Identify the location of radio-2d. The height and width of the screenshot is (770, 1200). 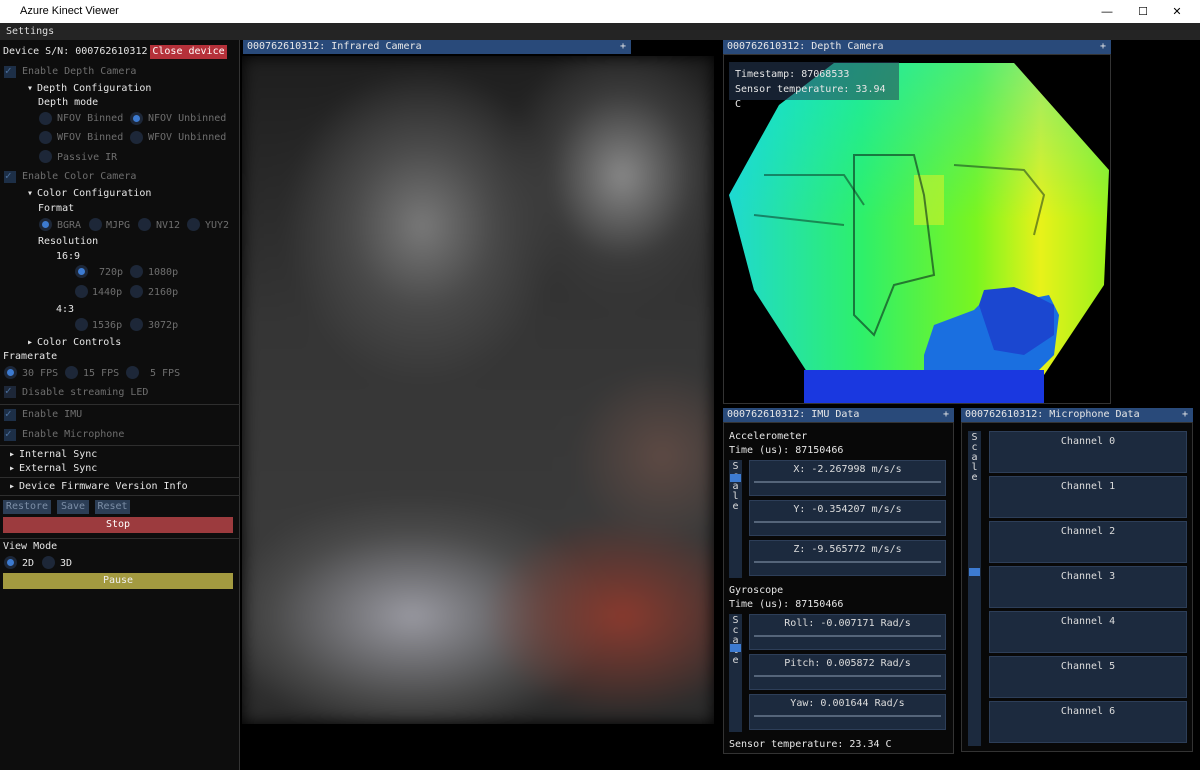
(10, 562).